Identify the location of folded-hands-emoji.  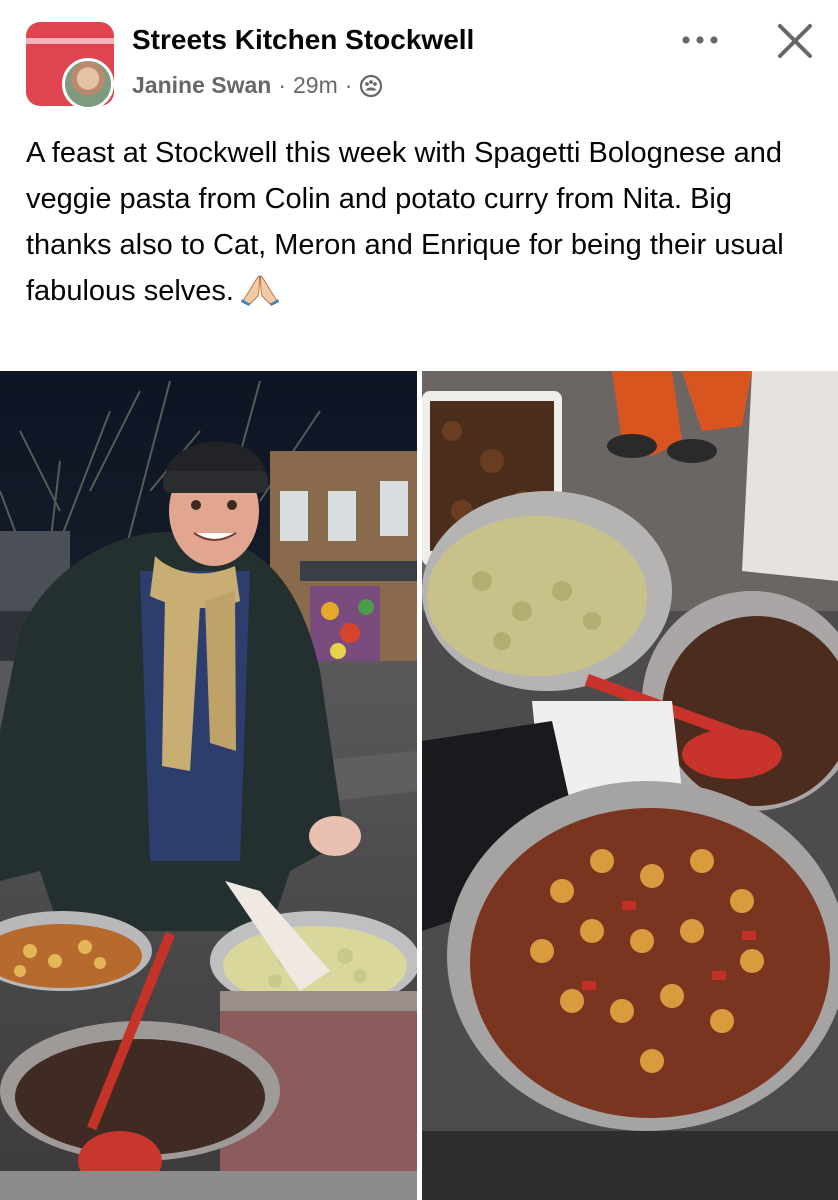
(259, 290).